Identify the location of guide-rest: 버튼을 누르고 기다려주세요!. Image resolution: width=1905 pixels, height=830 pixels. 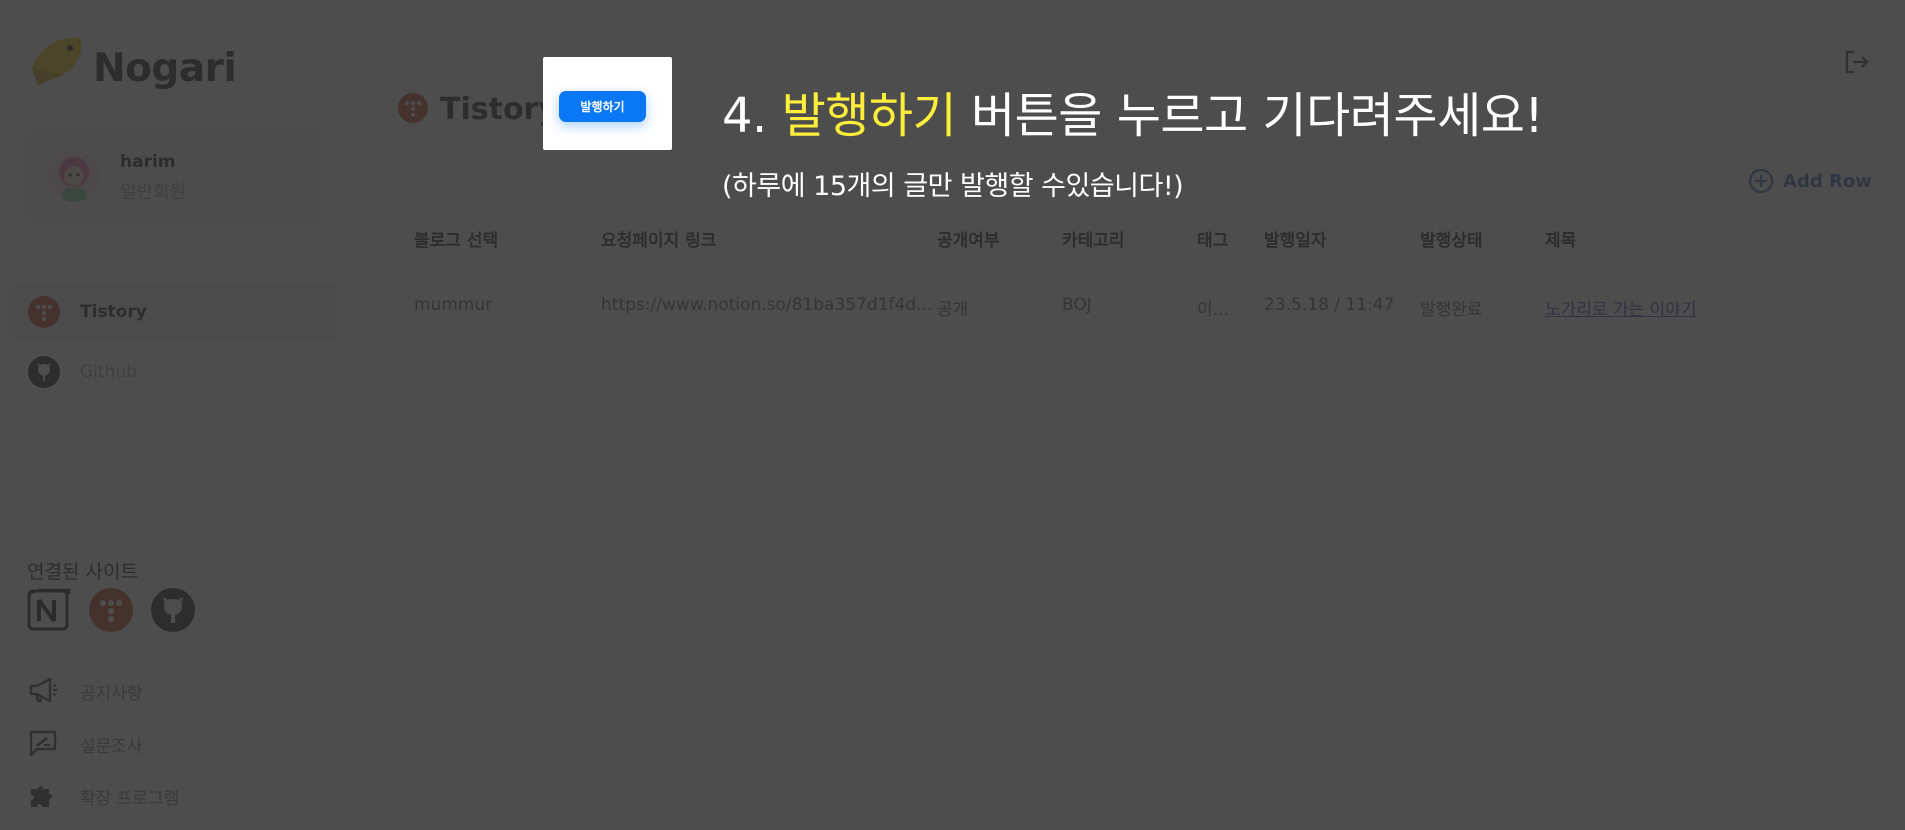
(1250, 116).